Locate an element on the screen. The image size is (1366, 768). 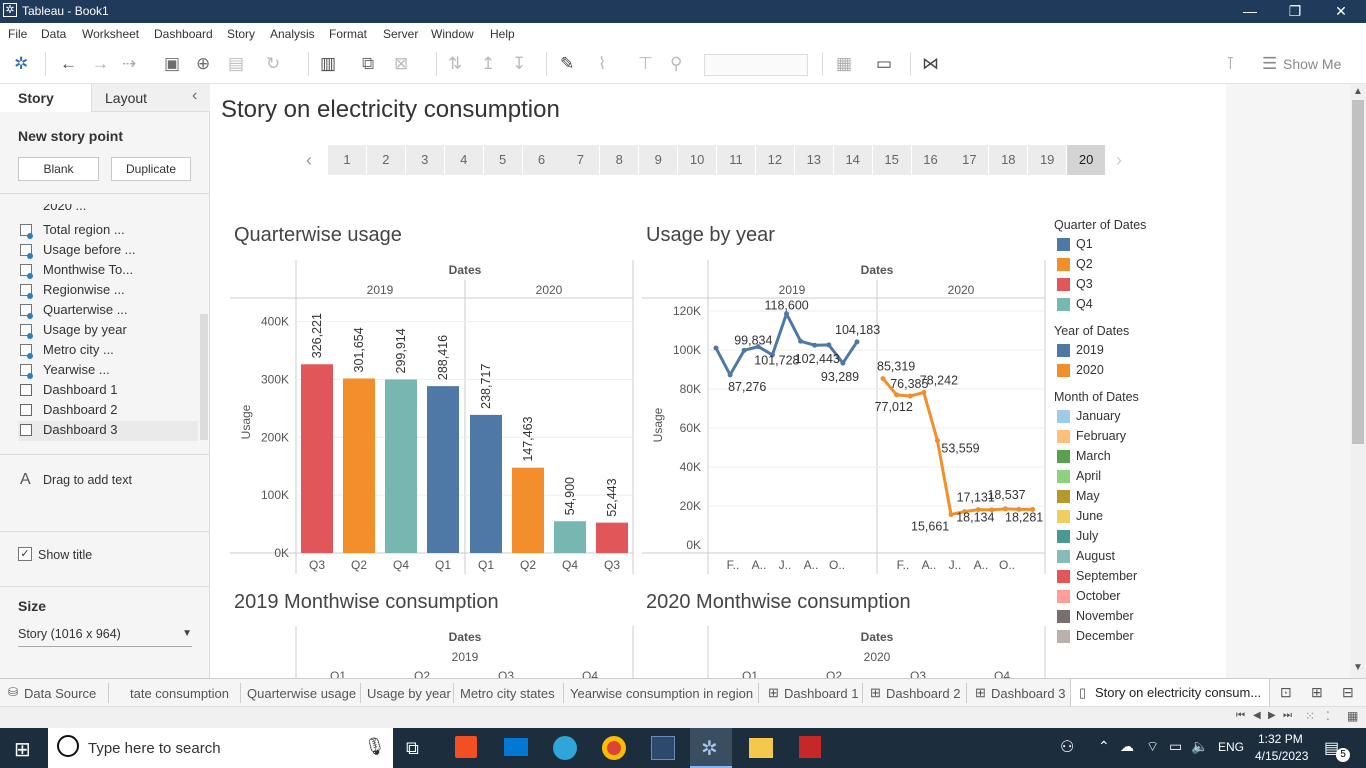
point-value-label: 15,661 is located at coordinates (930, 526).